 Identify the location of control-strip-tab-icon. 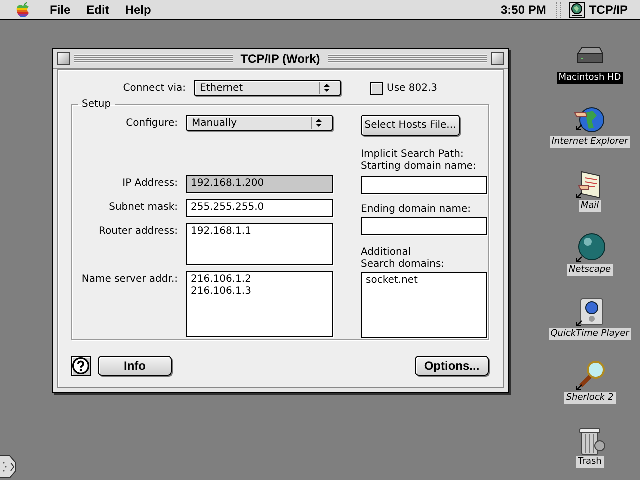
(8, 467).